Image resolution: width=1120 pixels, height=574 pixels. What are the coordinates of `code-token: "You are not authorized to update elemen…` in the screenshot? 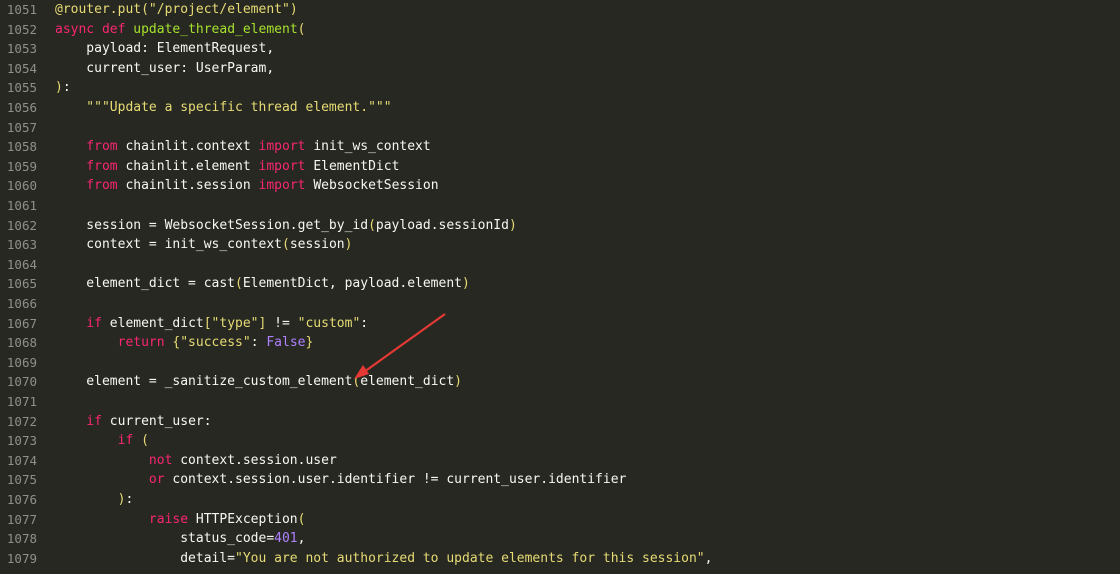 It's located at (470, 558).